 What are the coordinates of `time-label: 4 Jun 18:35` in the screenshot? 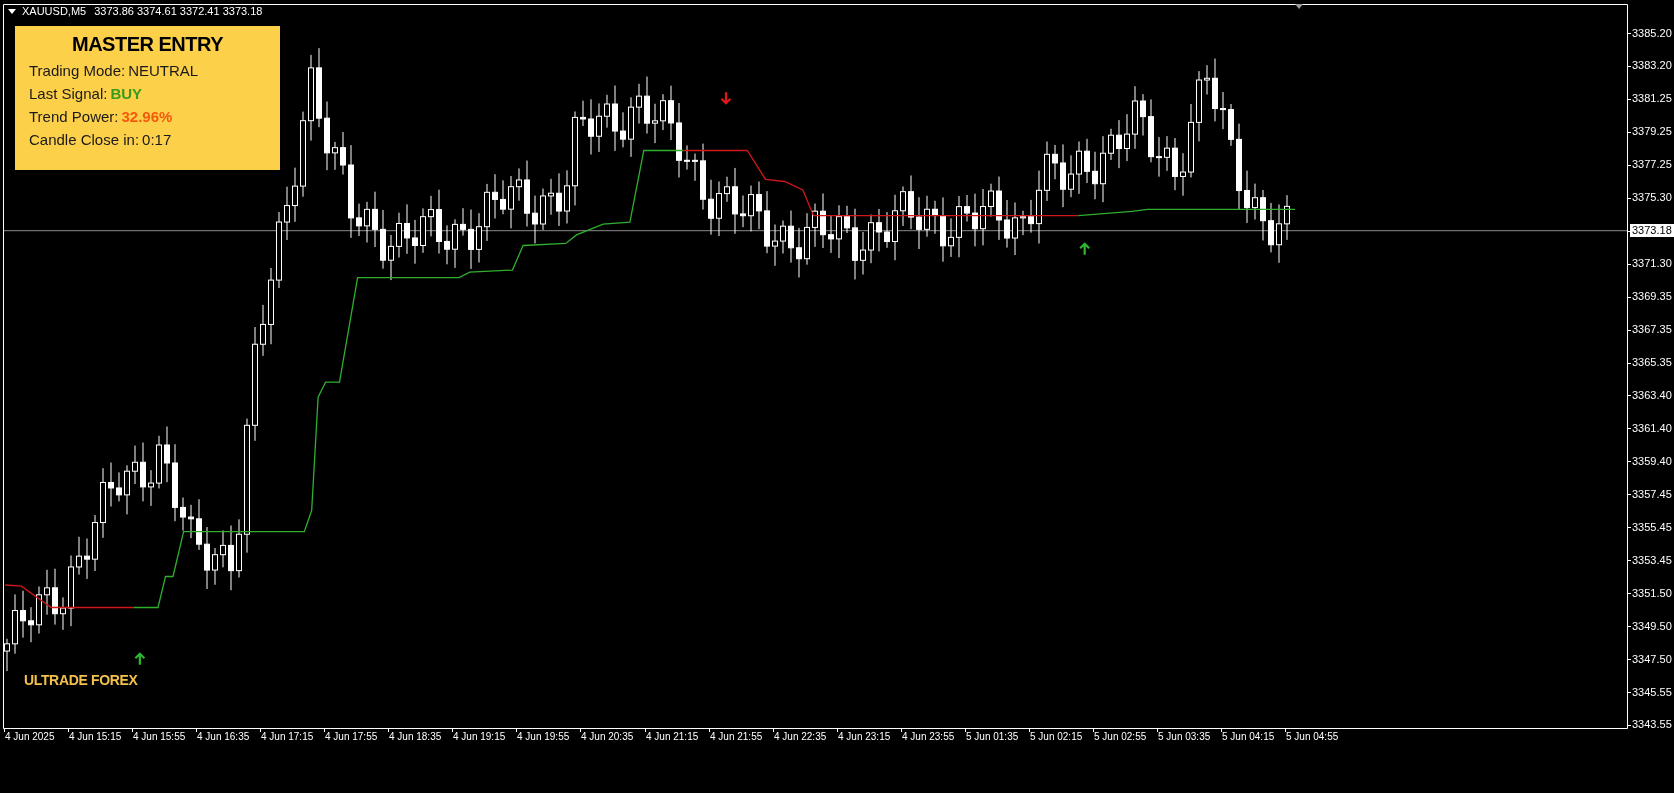 It's located at (415, 737).